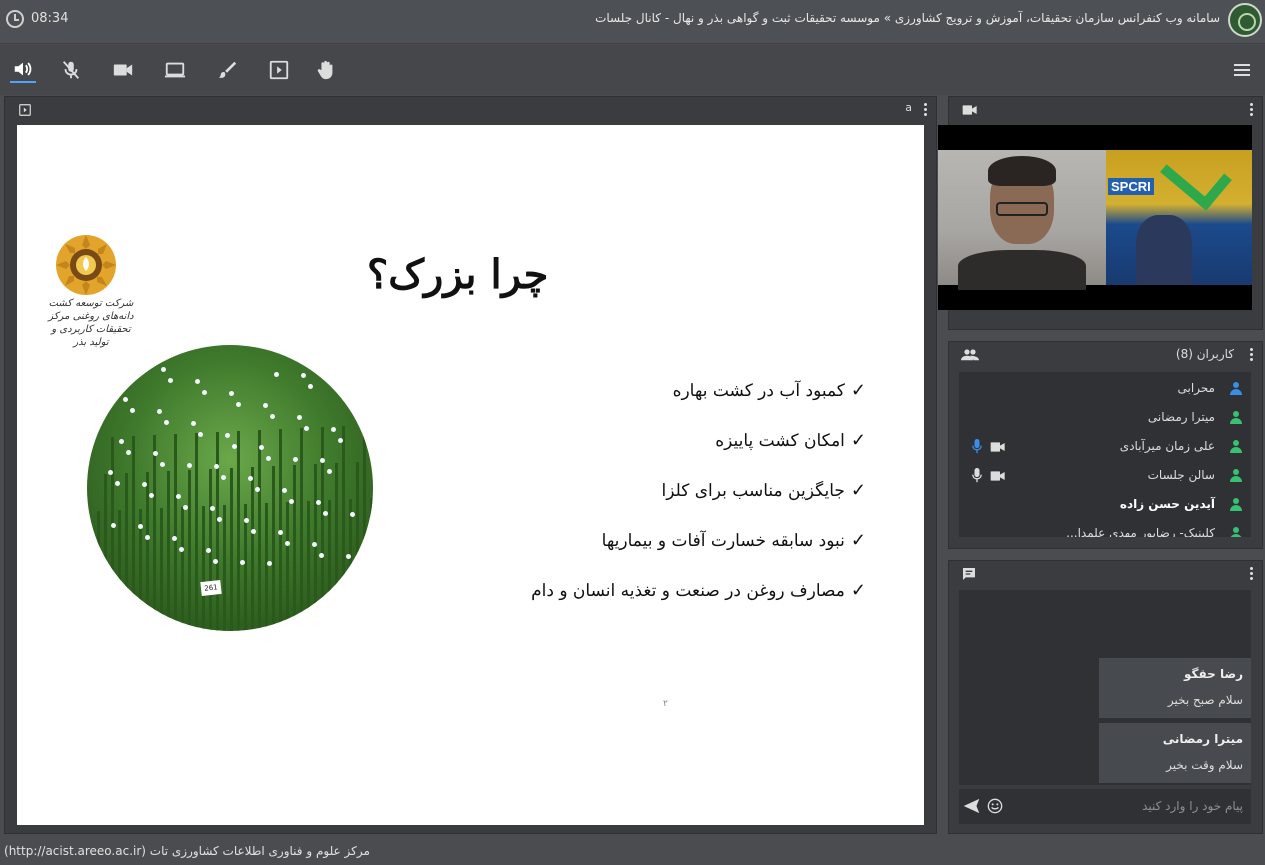 This screenshot has height=865, width=1265. Describe the element at coordinates (227, 70) in the screenshot. I see `brush-icon` at that location.